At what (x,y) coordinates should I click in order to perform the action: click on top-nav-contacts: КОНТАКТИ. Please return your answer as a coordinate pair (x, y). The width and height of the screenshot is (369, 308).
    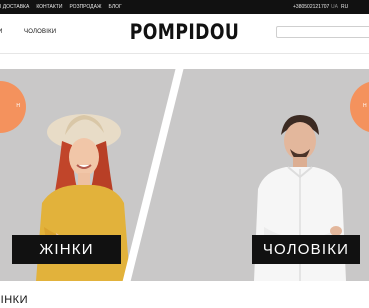
    Looking at the image, I should click on (49, 7).